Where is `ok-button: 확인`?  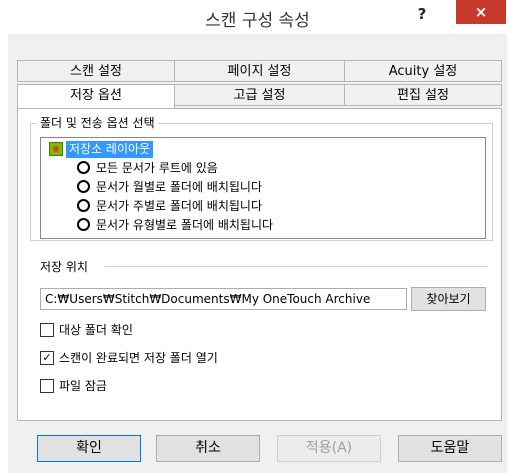
ok-button: 확인 is located at coordinates (89, 448).